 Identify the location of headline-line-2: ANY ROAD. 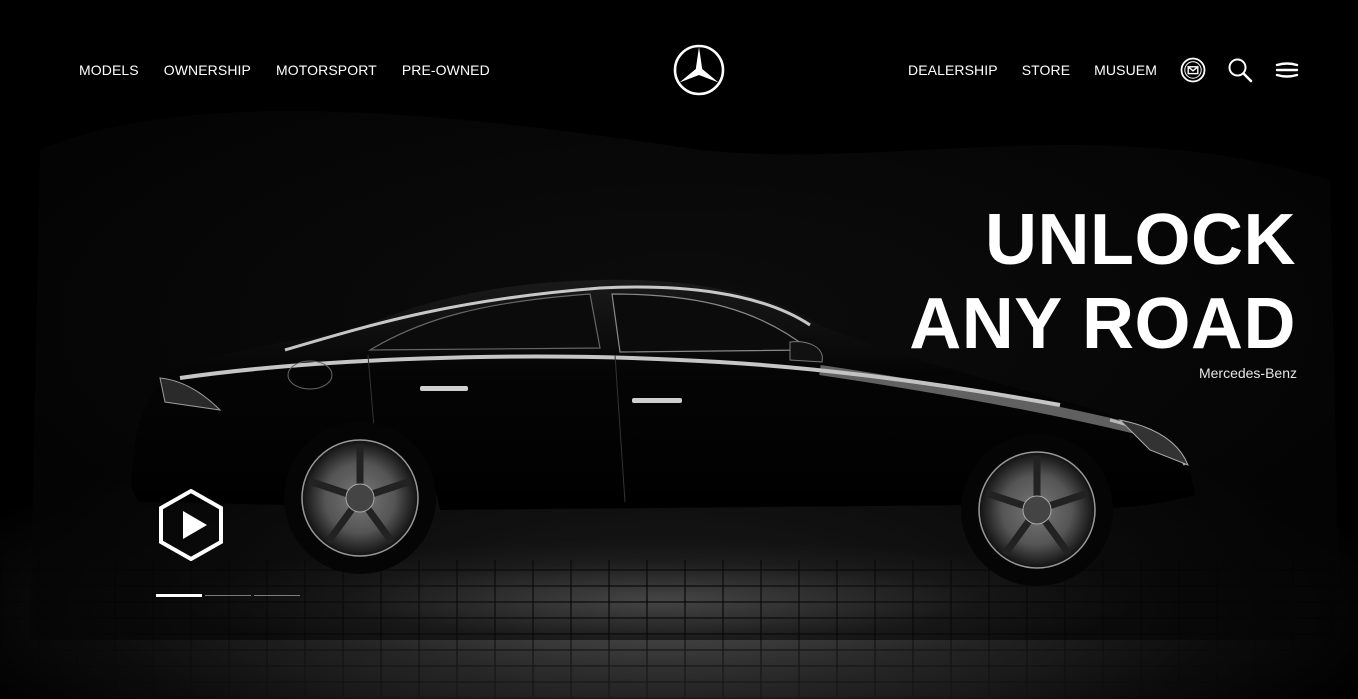
(1102, 324).